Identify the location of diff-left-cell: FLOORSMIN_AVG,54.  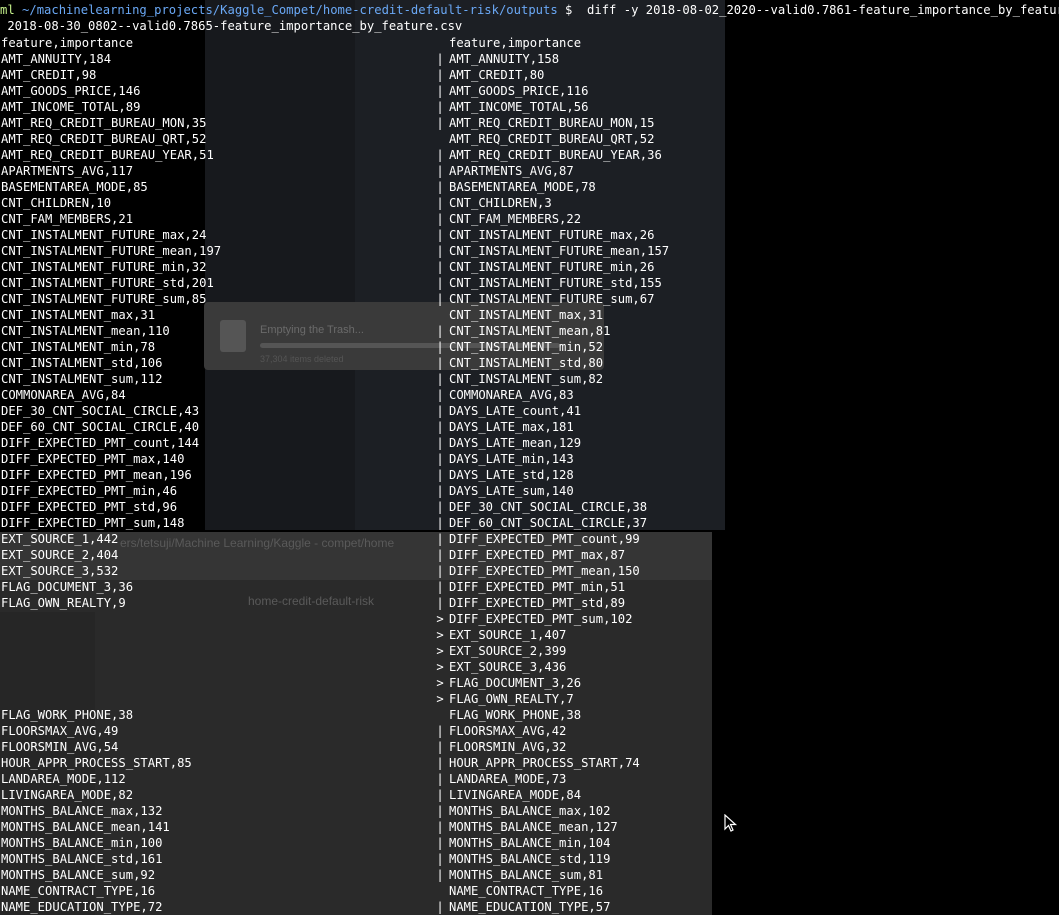
(60, 747).